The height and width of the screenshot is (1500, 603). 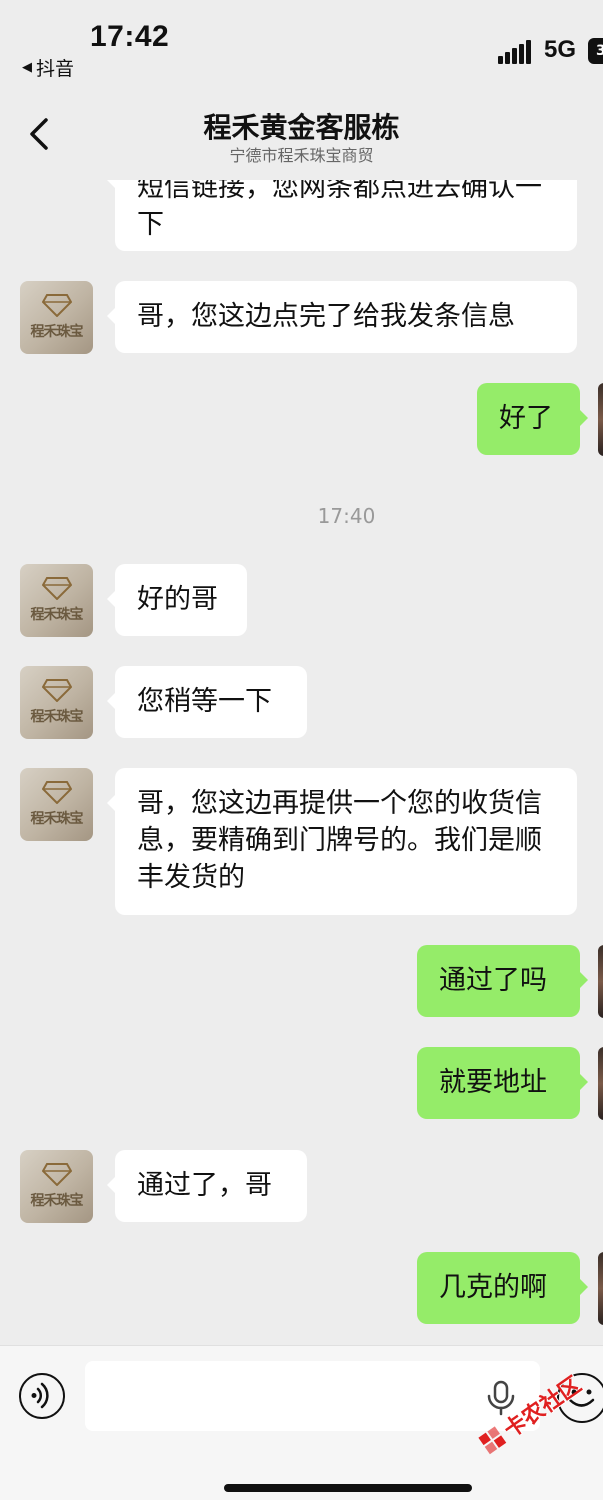 I want to click on message-bubble-incoming: 哥，您这边再提供一个您的收货信息，要精确到门牌号的。我们是顺丰发货的, so click(x=342, y=841).